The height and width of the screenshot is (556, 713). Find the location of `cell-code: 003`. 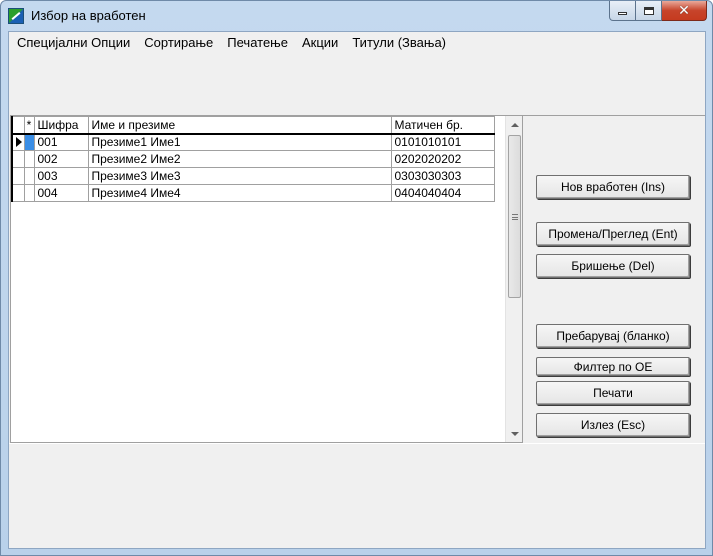

cell-code: 003 is located at coordinates (61, 176).